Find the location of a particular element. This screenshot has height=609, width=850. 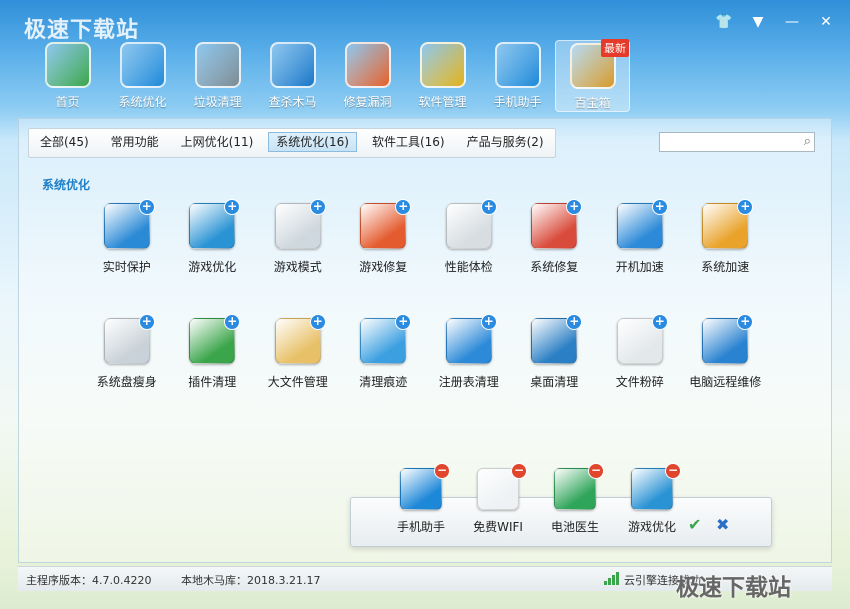

toolbar-item-2: 垃圾清理 is located at coordinates (217, 76).